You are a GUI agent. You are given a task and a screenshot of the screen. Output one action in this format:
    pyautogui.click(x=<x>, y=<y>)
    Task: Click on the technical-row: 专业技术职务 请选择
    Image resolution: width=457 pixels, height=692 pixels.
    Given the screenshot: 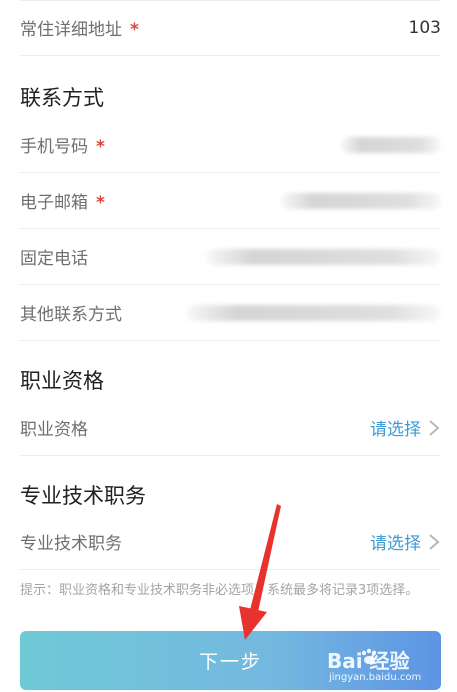 What is the action you would take?
    pyautogui.click(x=230, y=542)
    